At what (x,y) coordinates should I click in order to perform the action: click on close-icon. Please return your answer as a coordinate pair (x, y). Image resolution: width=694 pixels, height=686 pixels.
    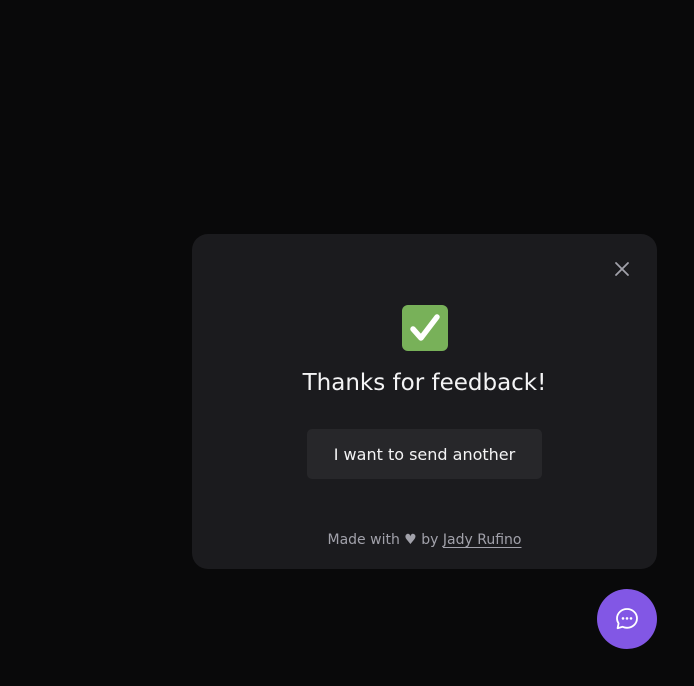
    Looking at the image, I should click on (622, 269).